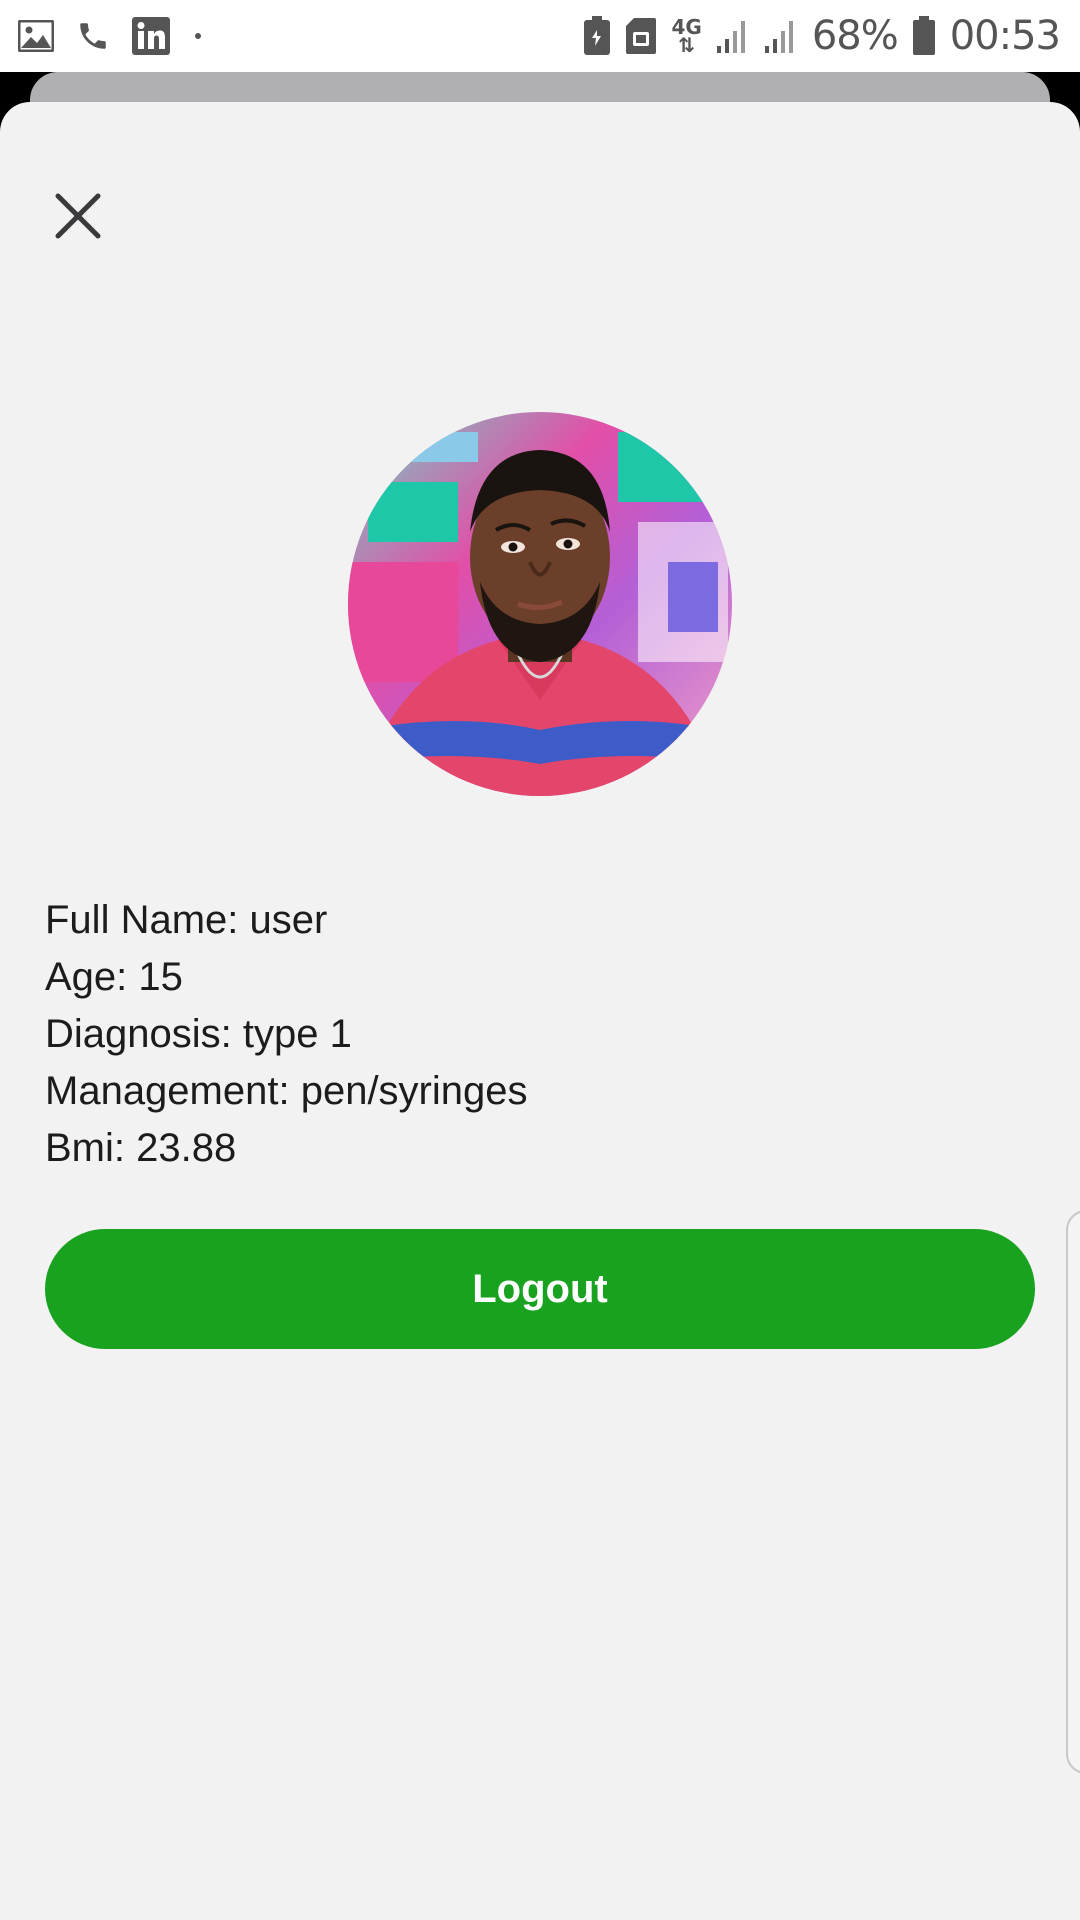 This screenshot has width=1080, height=1920. Describe the element at coordinates (686, 36) in the screenshot. I see `data-4g-icon: 4G ⇅` at that location.